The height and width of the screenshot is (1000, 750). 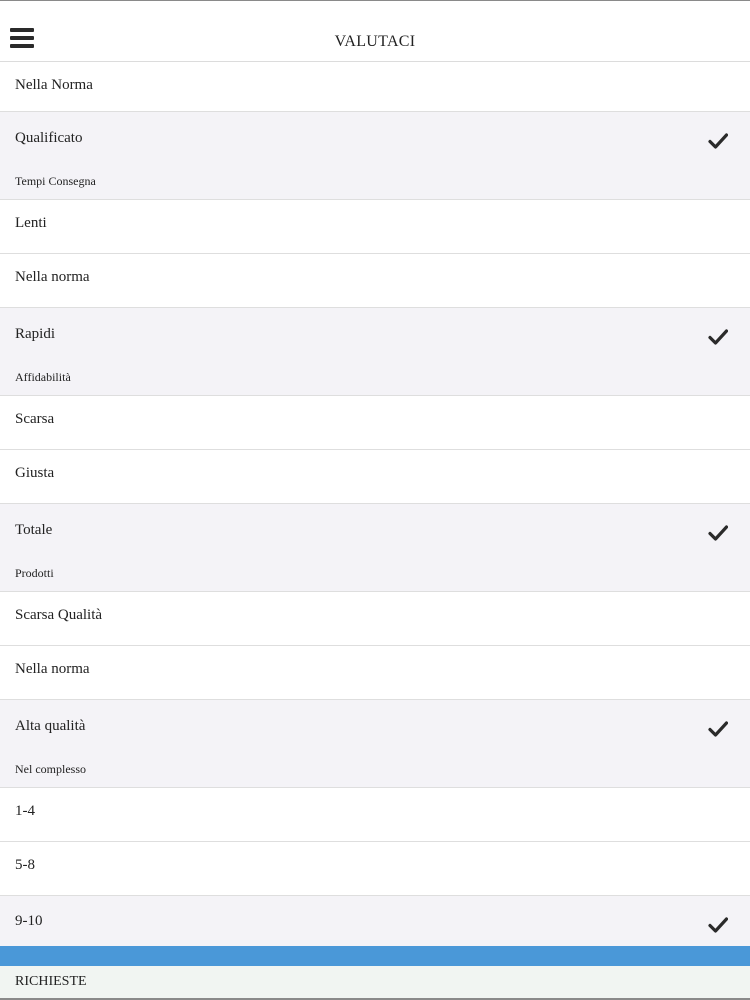 What do you see at coordinates (375, 619) in the screenshot?
I see `option-row: Scarsa Qualità` at bounding box center [375, 619].